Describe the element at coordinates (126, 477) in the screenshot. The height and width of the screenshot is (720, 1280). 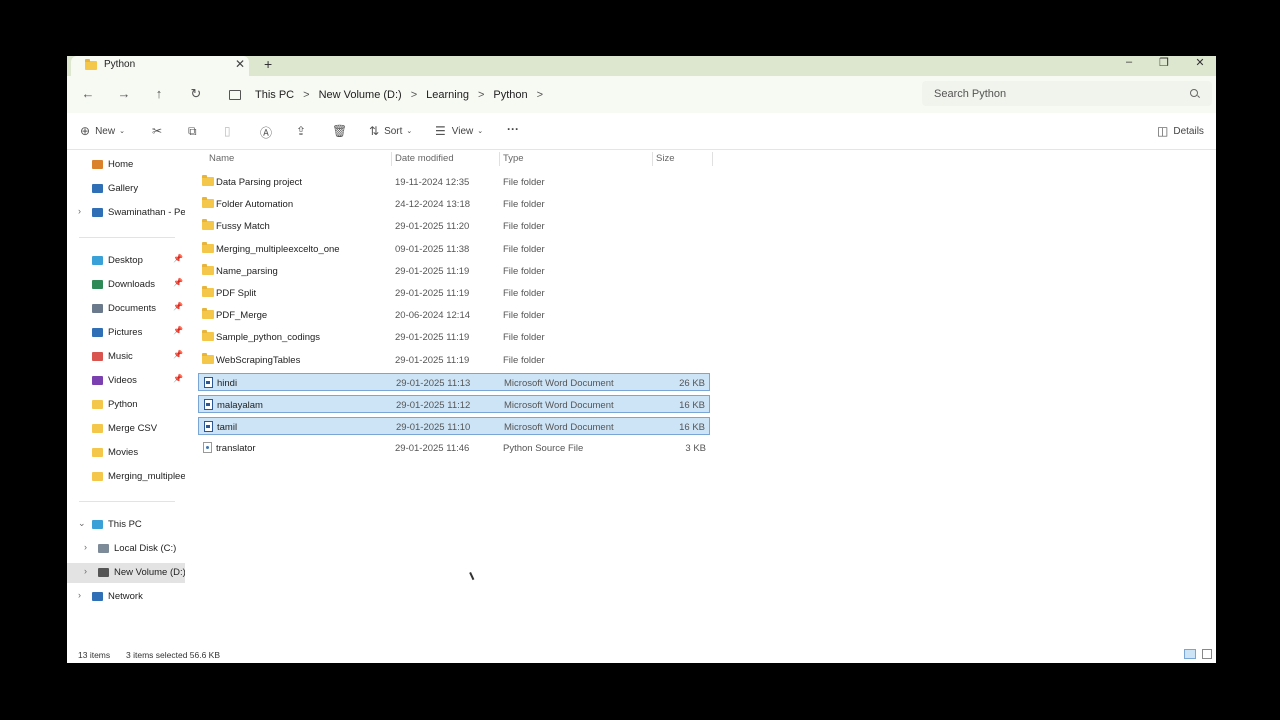
I see `sidebar-item-merging-multipleexcelto-one: Merging_multipleexcelto_one` at that location.